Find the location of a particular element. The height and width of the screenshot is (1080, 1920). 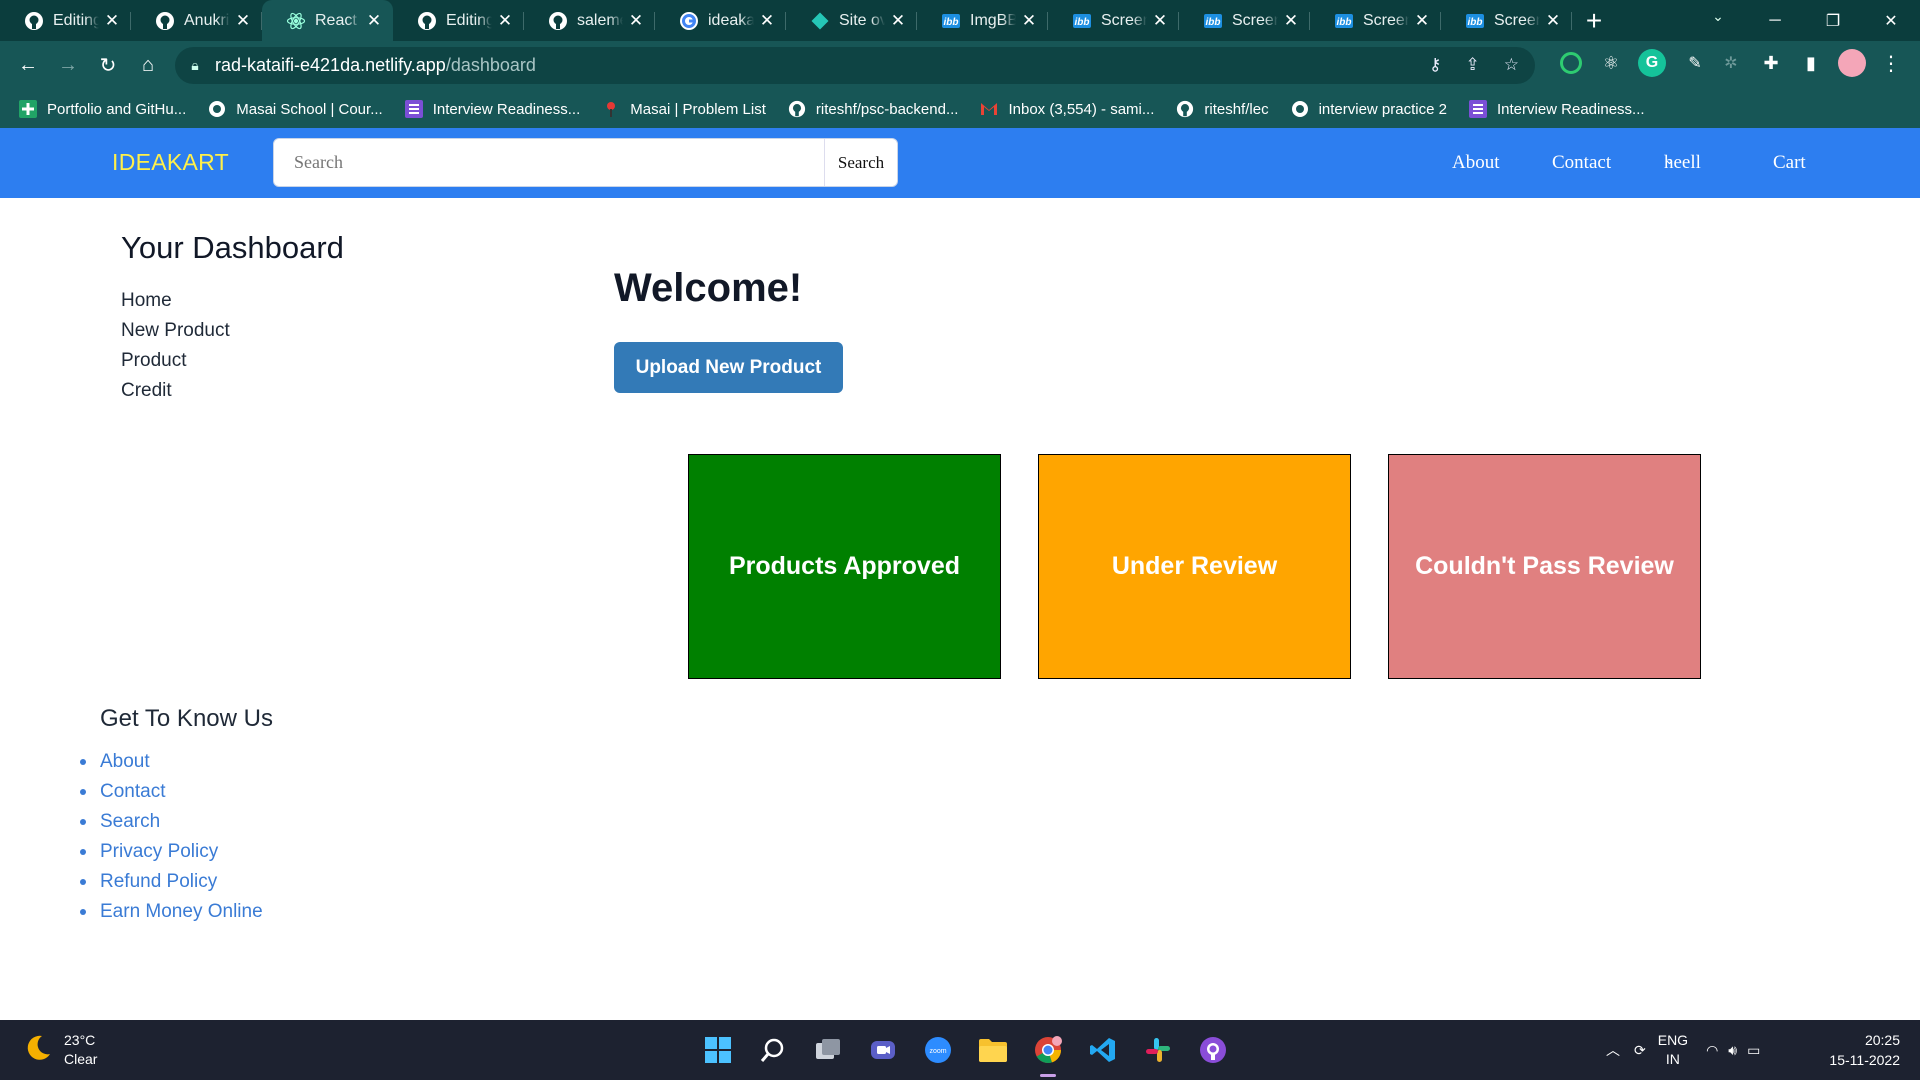

grammarly-icon: G is located at coordinates (1652, 63).